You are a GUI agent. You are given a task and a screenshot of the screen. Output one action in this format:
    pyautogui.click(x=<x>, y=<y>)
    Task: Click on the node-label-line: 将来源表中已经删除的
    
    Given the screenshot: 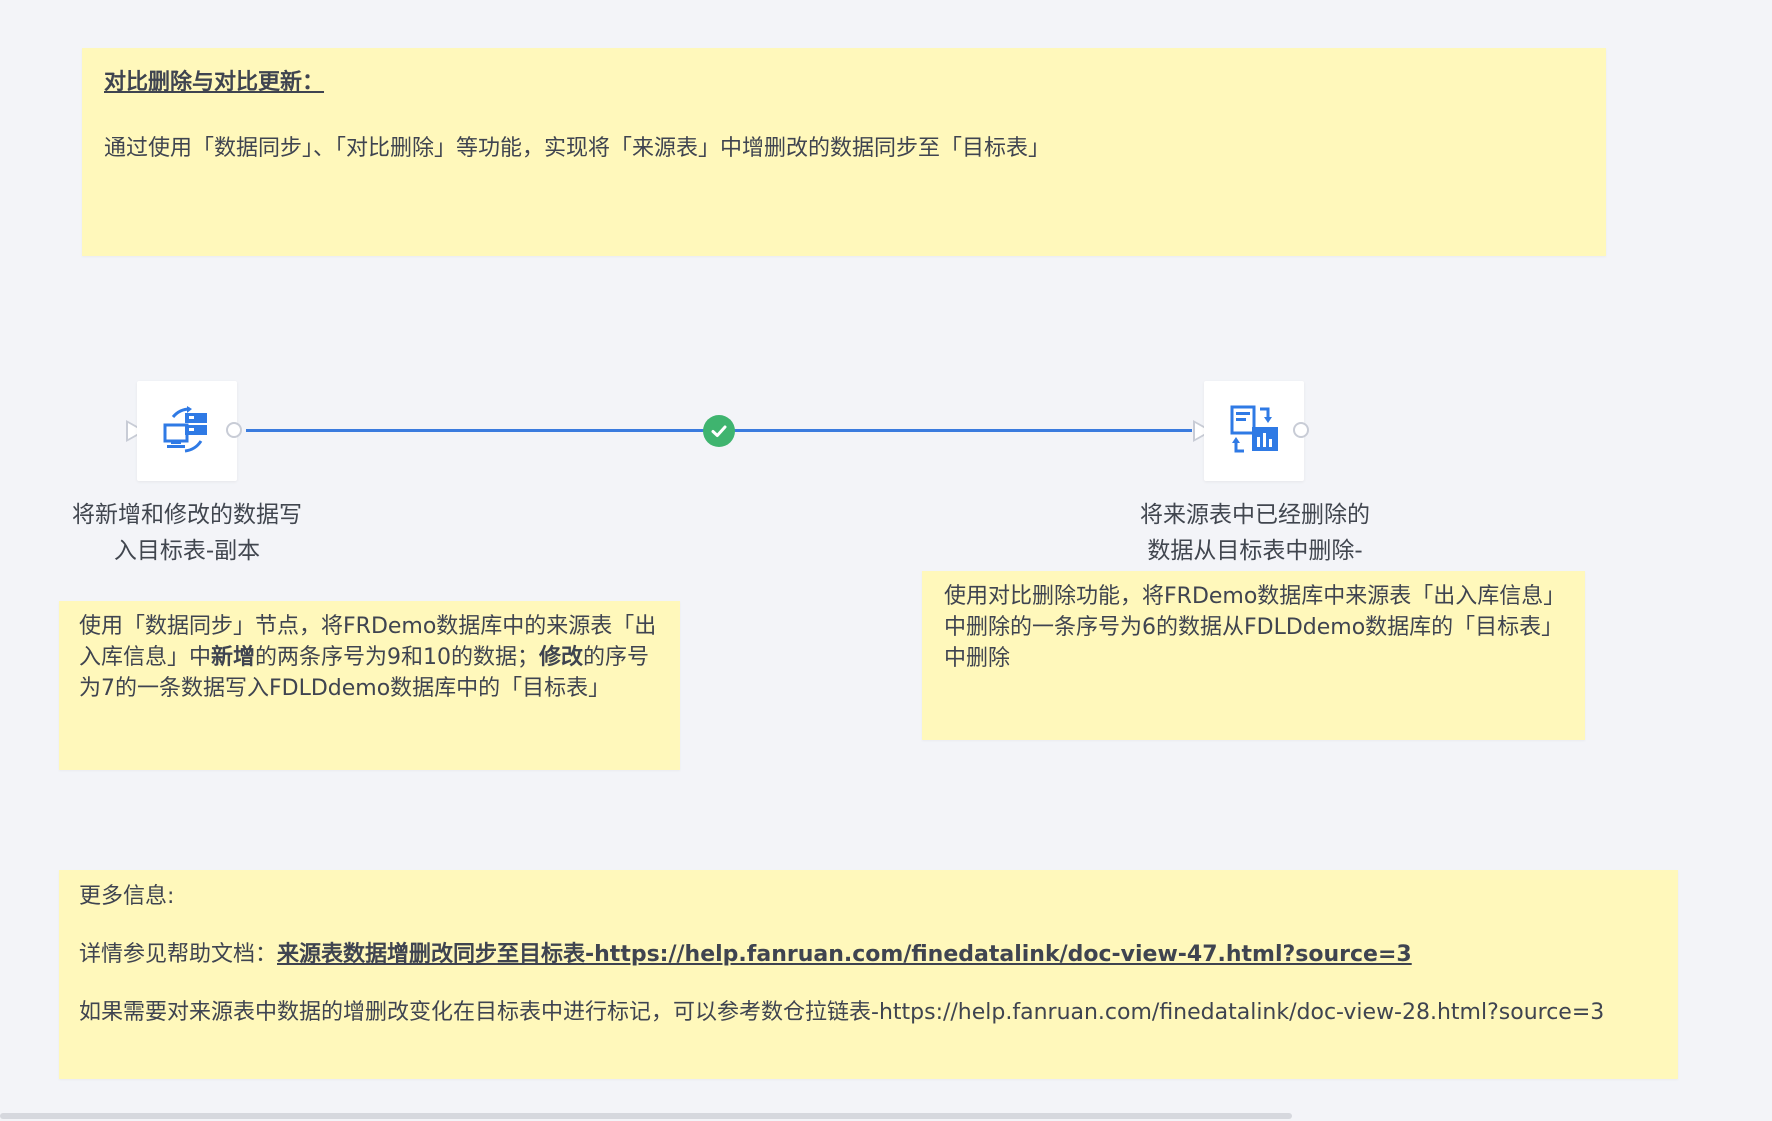 What is the action you would take?
    pyautogui.click(x=1255, y=515)
    